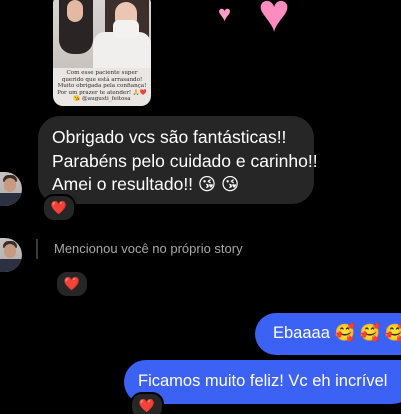 The height and width of the screenshot is (414, 401). I want to click on message-line: Parabéns pelo cuidado e carinho!!, so click(185, 160).